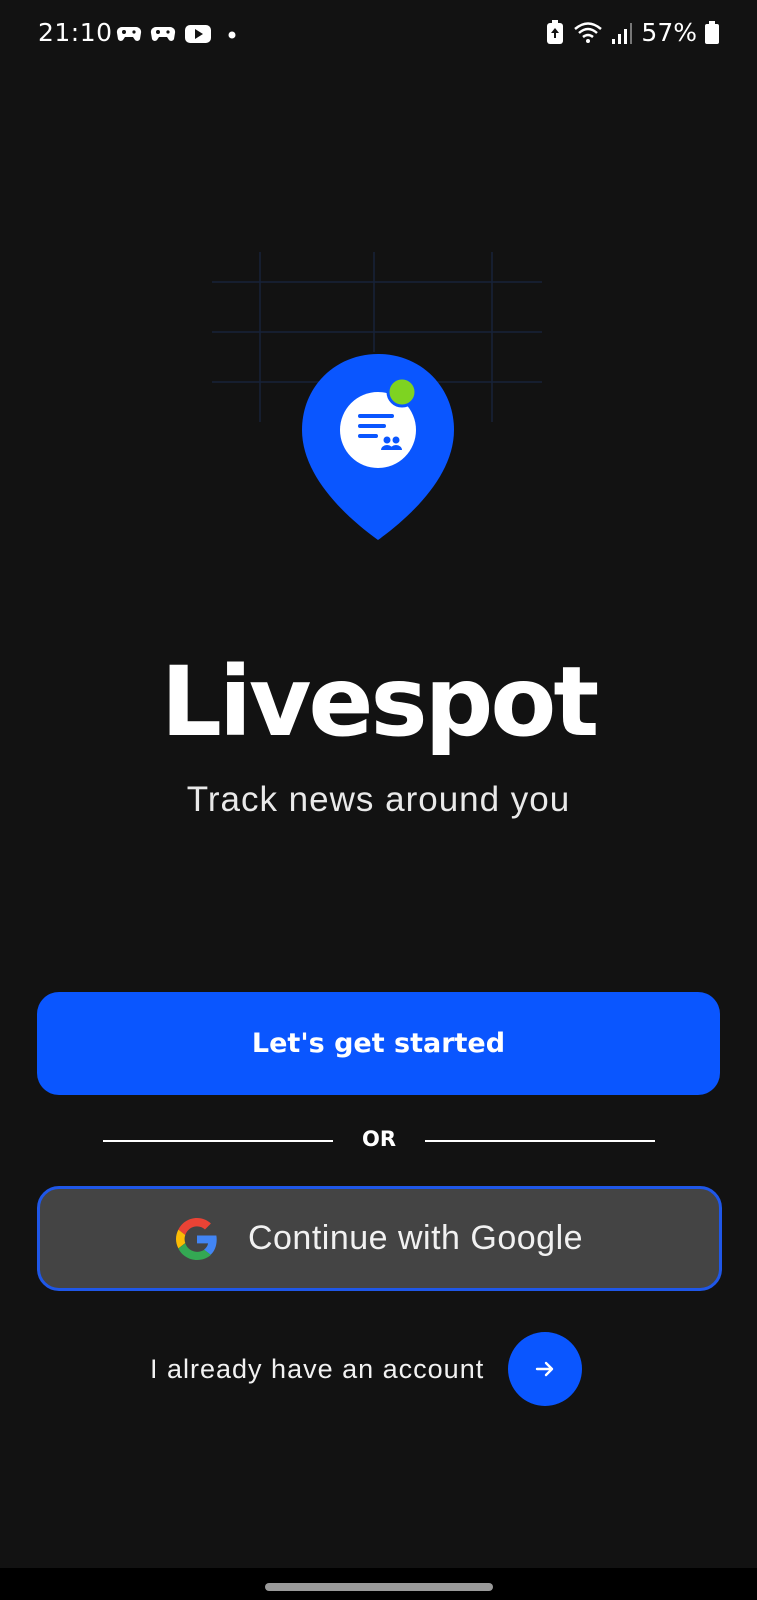 Image resolution: width=757 pixels, height=1600 pixels. I want to click on dot-icon, so click(232, 35).